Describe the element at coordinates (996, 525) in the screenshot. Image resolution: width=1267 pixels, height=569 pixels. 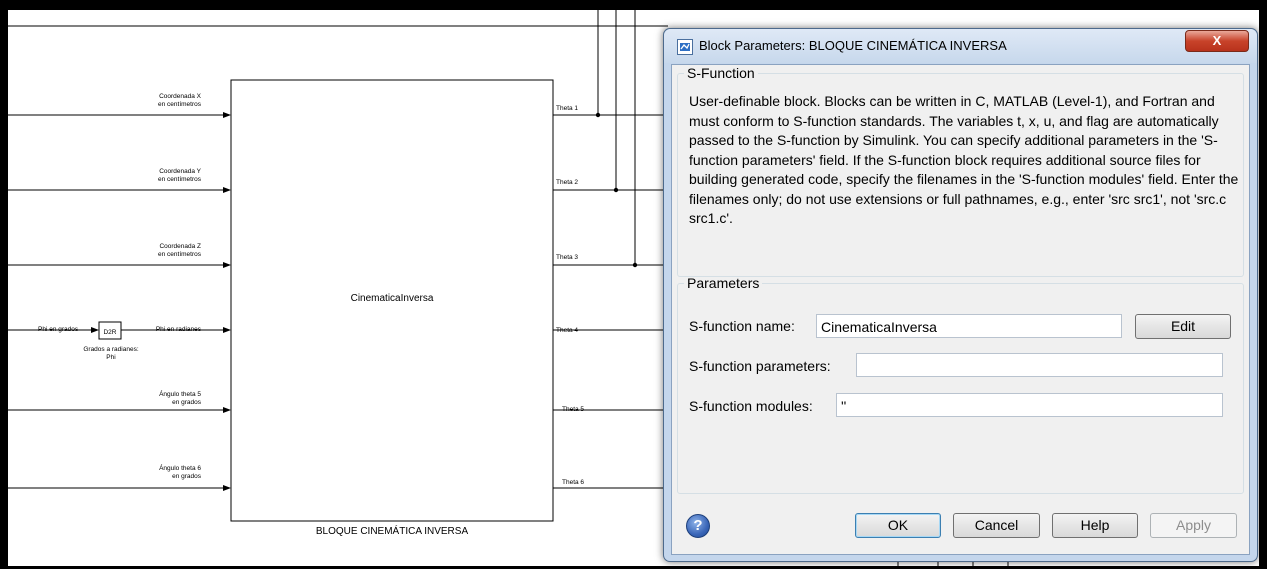
I see `cancel-button: Cancel` at that location.